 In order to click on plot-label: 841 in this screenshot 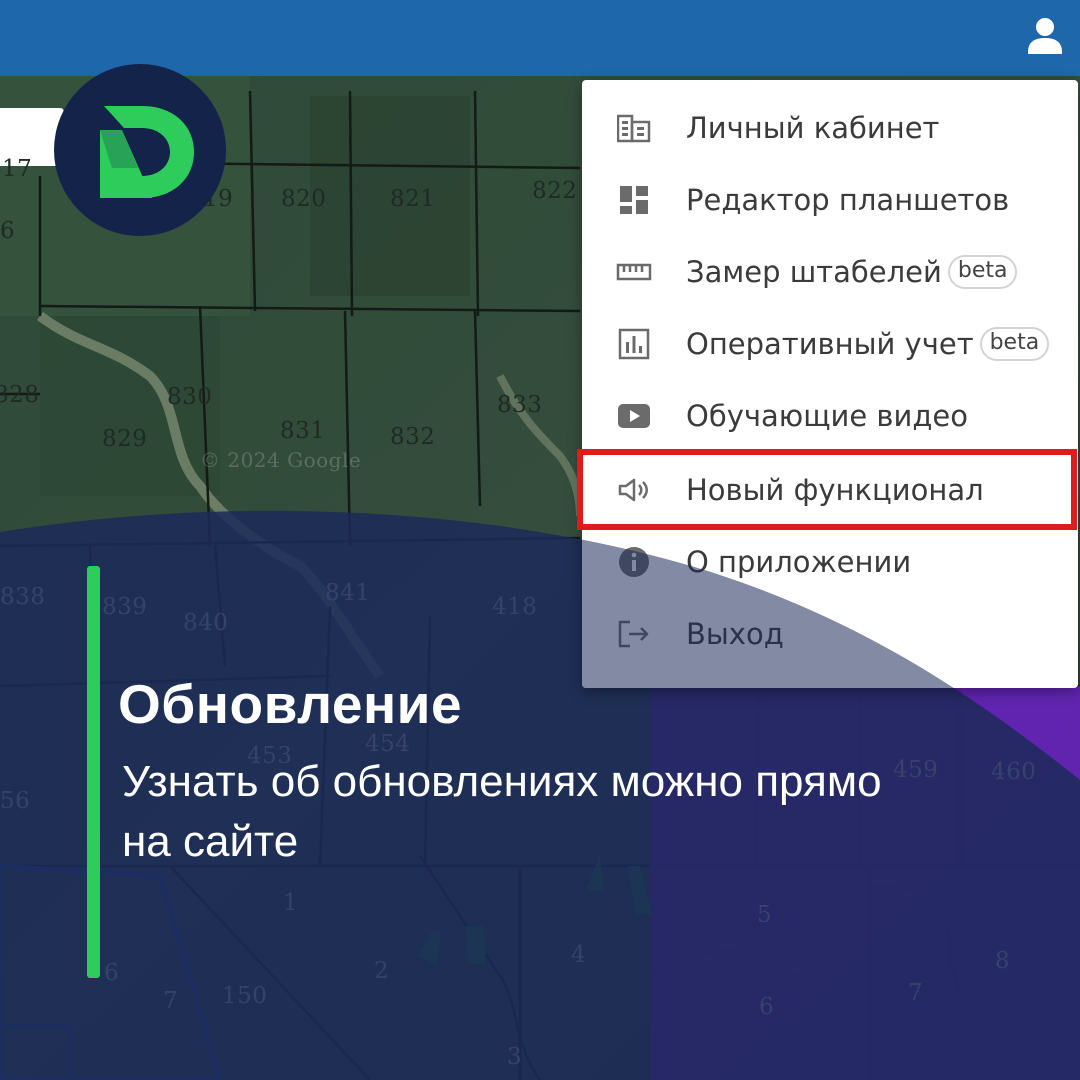, I will do `click(348, 593)`.